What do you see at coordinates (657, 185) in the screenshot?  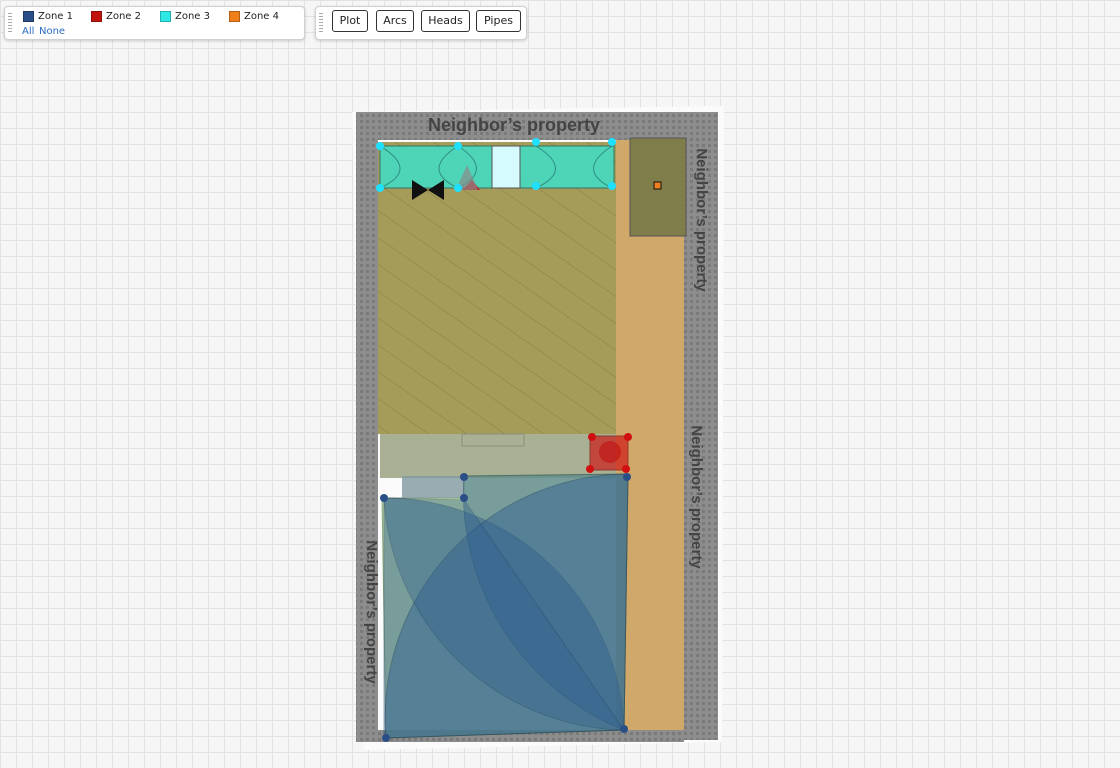 I see `zone4-head` at bounding box center [657, 185].